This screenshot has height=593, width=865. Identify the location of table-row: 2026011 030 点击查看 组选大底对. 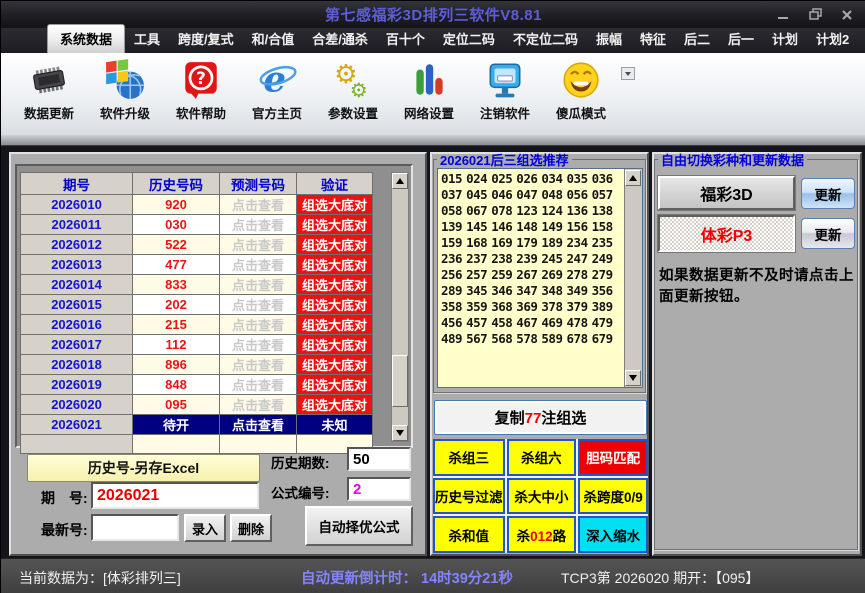
(196, 224).